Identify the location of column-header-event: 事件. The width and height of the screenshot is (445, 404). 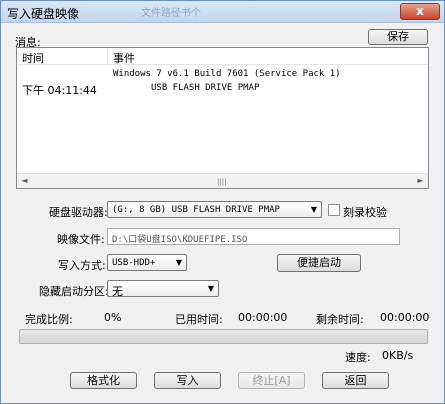
(124, 58).